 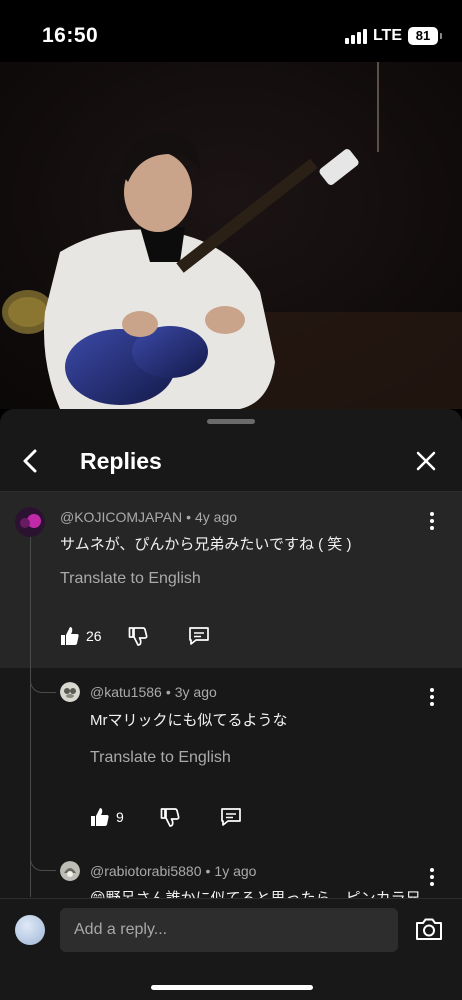 I want to click on comment-meta: @KOJICOMJAPAN • 4y ago, so click(x=149, y=517).